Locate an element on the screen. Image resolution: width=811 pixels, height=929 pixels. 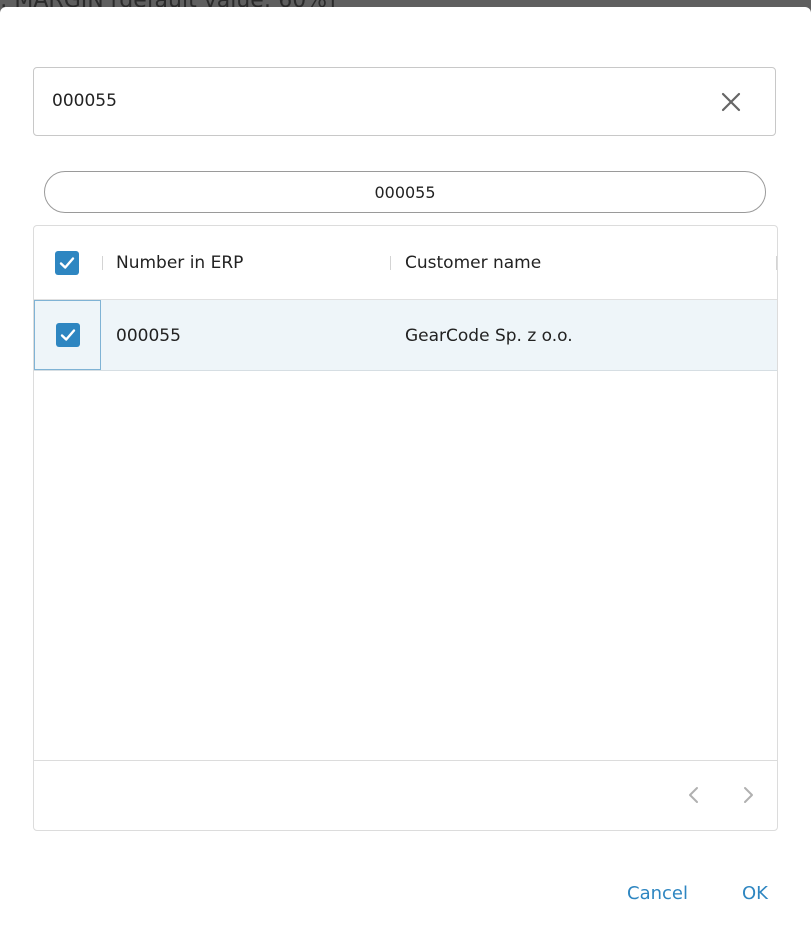
chevron-left-icon is located at coordinates (694, 795).